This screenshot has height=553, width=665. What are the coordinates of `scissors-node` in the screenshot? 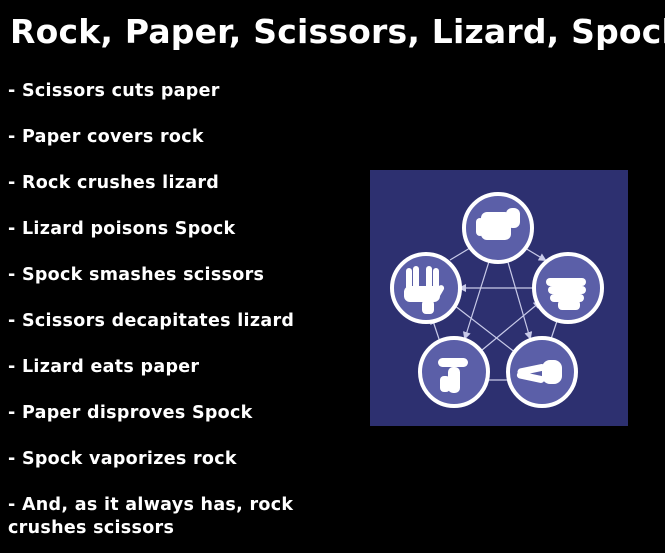 It's located at (542, 372).